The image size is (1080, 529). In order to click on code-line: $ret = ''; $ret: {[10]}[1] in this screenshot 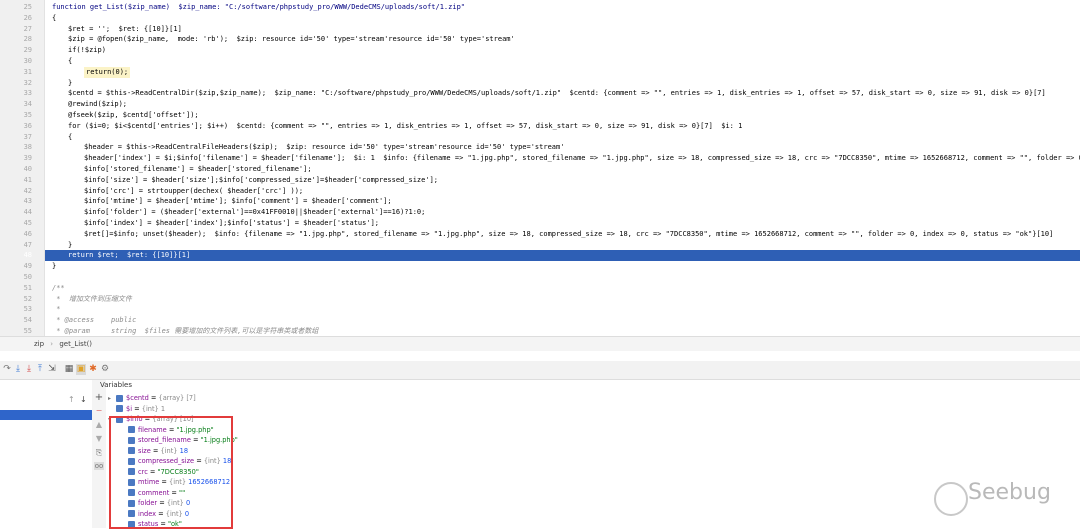, I will do `click(125, 29)`.